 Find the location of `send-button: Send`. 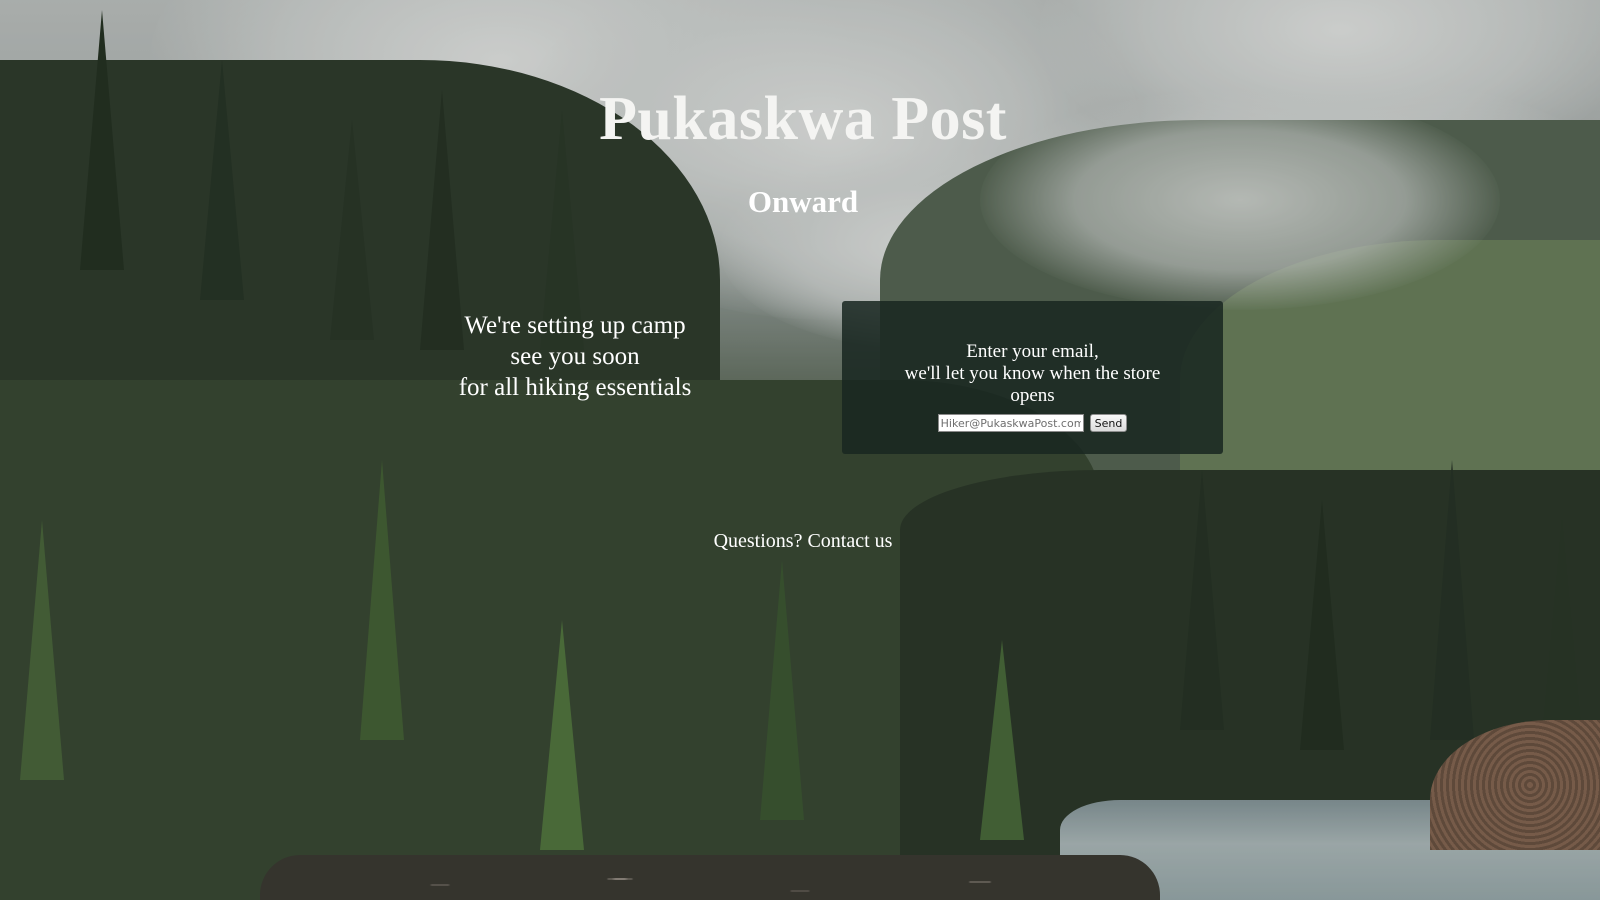

send-button: Send is located at coordinates (1108, 423).